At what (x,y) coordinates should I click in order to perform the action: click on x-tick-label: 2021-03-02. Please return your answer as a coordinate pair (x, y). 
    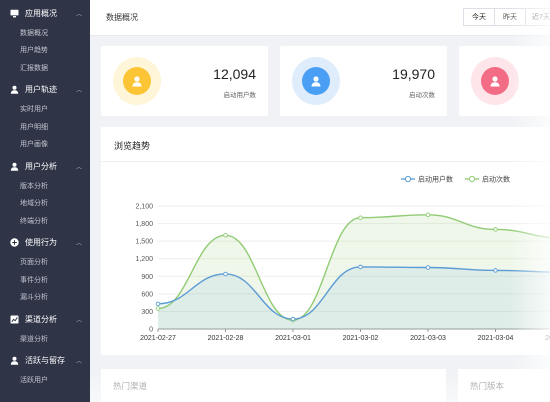
    Looking at the image, I should click on (361, 338).